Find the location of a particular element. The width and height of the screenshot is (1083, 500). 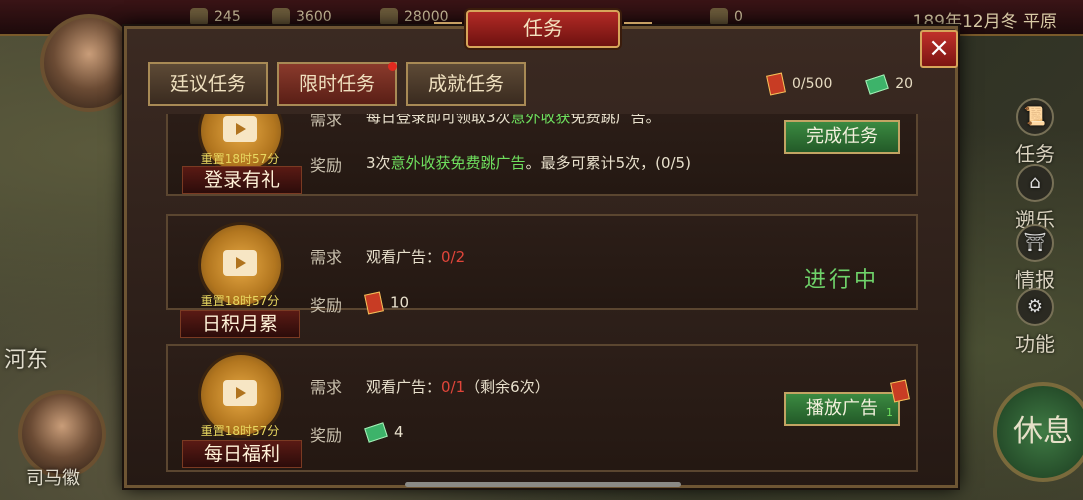

tower-icon: ⛩ is located at coordinates (1035, 243).